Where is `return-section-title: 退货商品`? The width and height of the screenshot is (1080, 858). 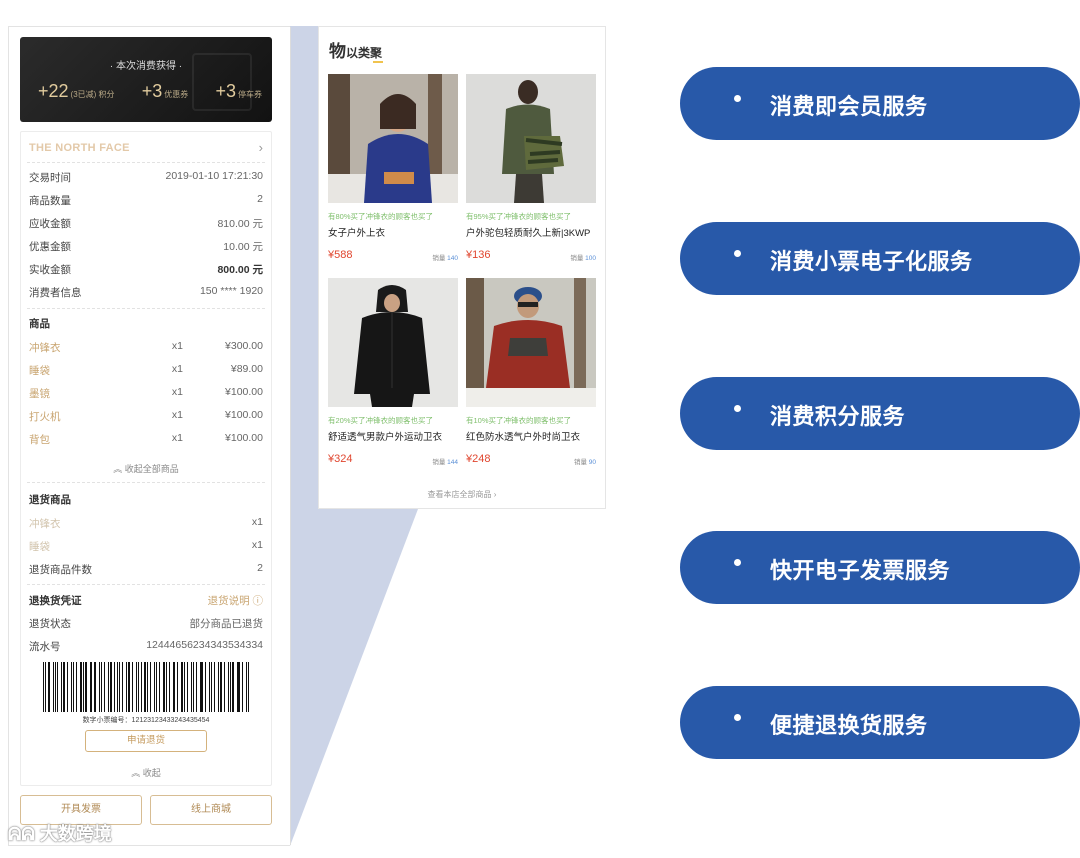
return-section-title: 退货商品 is located at coordinates (50, 500).